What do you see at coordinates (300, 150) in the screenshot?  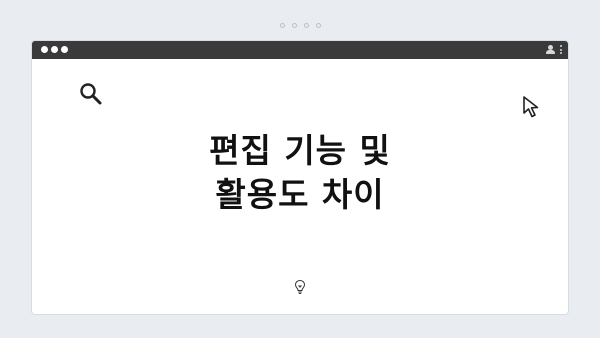 I see `headline-line-1: 편집 기능 및` at bounding box center [300, 150].